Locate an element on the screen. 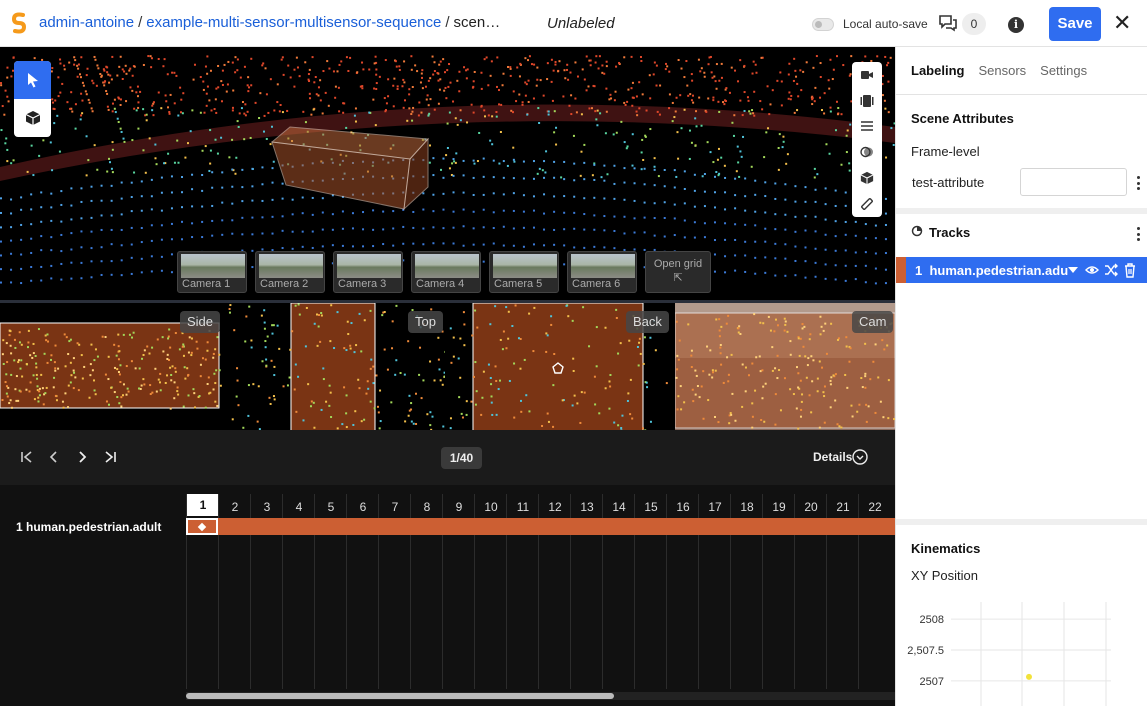 The image size is (1147, 706). previous-frame-icon is located at coordinates (54, 457).